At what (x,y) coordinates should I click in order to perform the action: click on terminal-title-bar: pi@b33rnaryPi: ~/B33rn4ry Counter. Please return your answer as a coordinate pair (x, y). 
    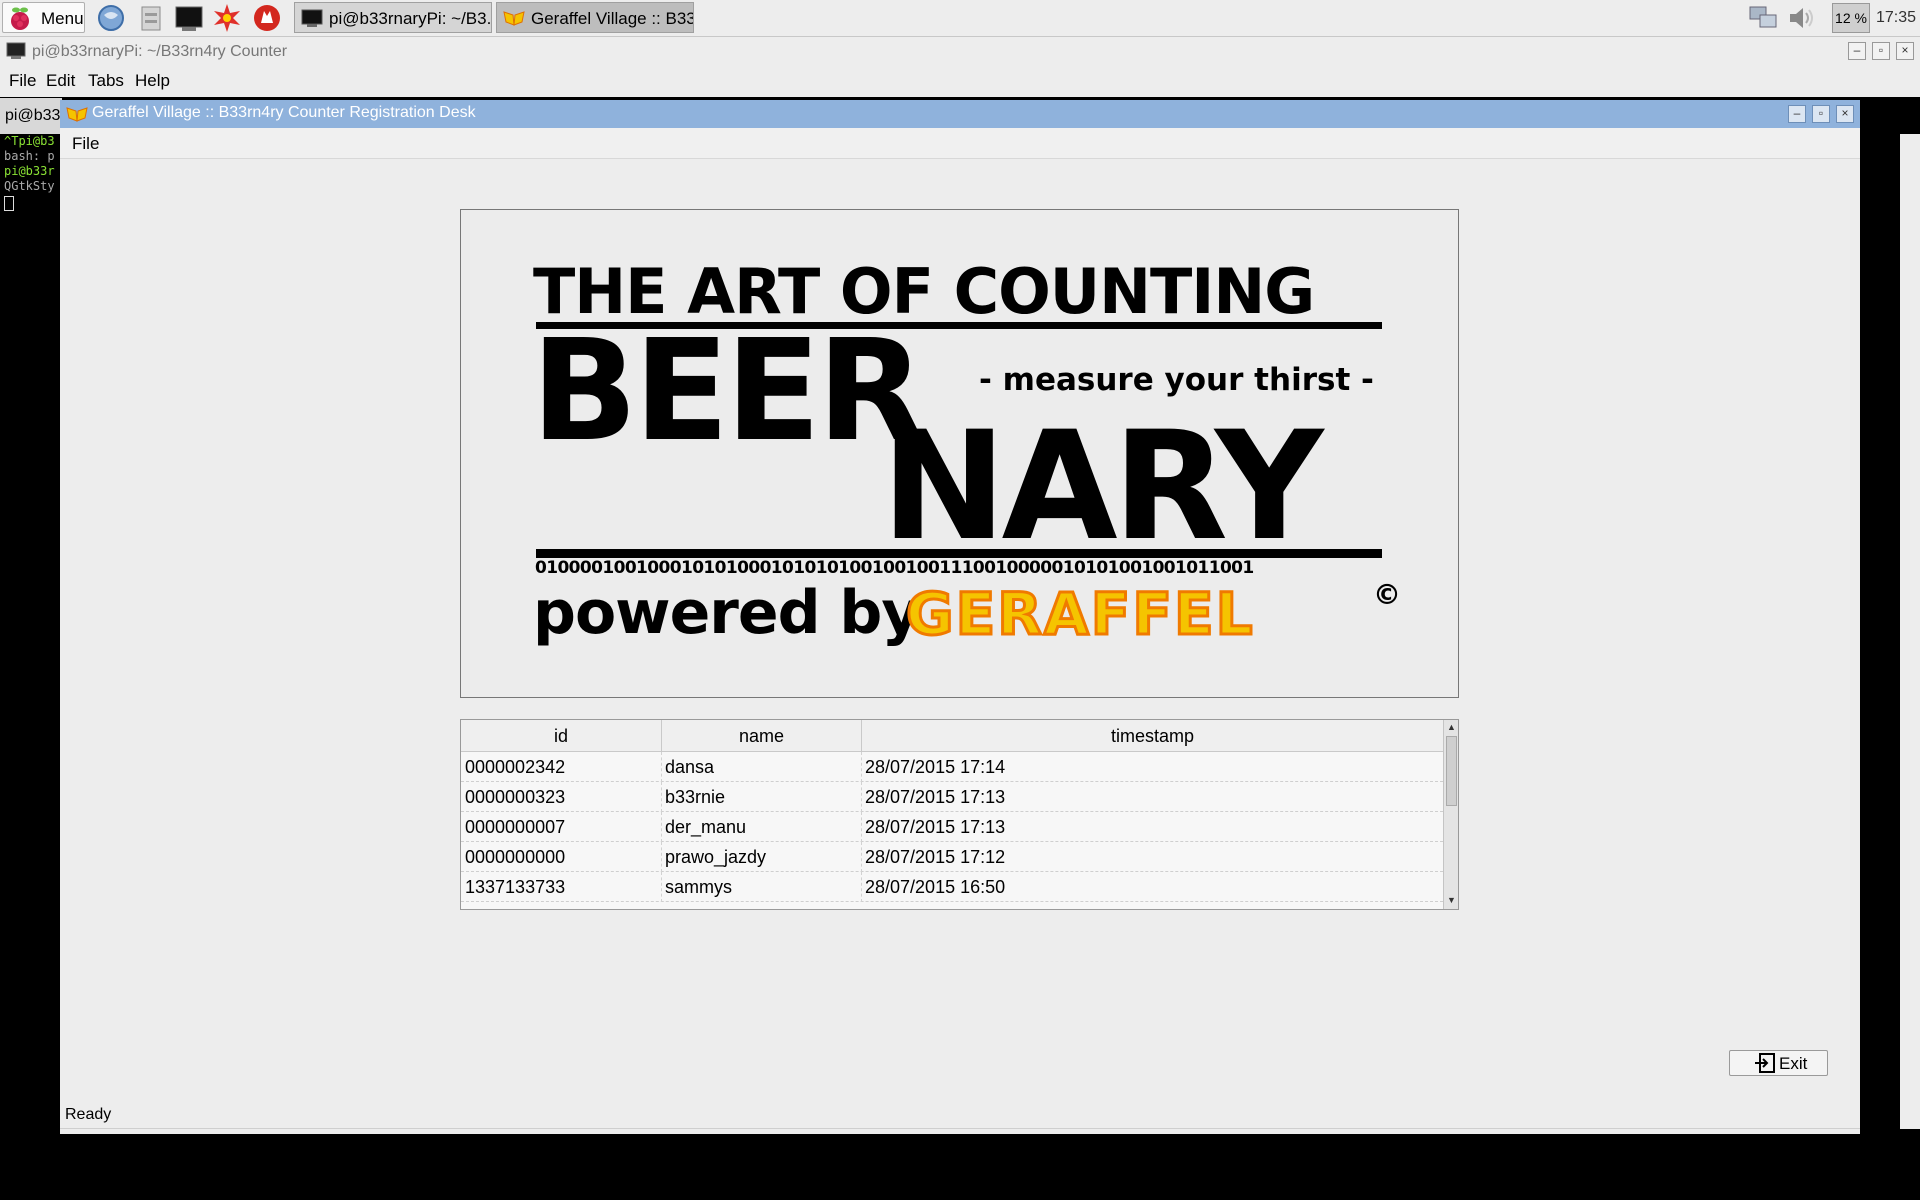
    Looking at the image, I should click on (960, 52).